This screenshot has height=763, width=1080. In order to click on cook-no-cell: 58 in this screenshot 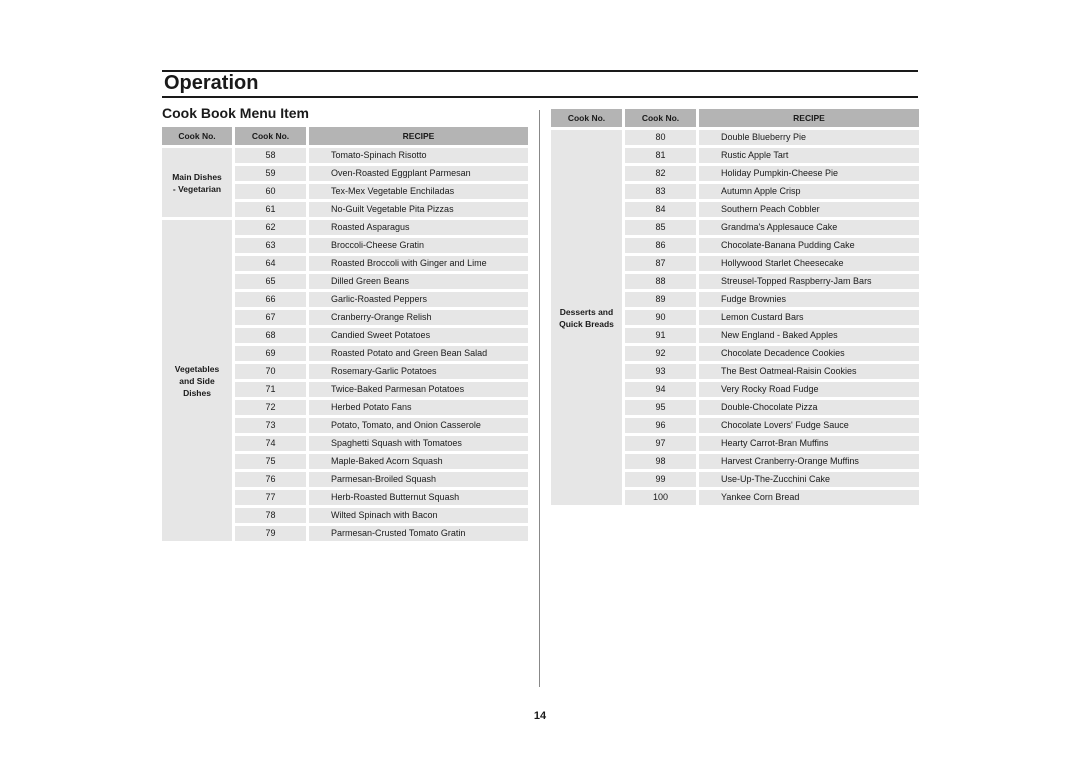, I will do `click(270, 155)`.